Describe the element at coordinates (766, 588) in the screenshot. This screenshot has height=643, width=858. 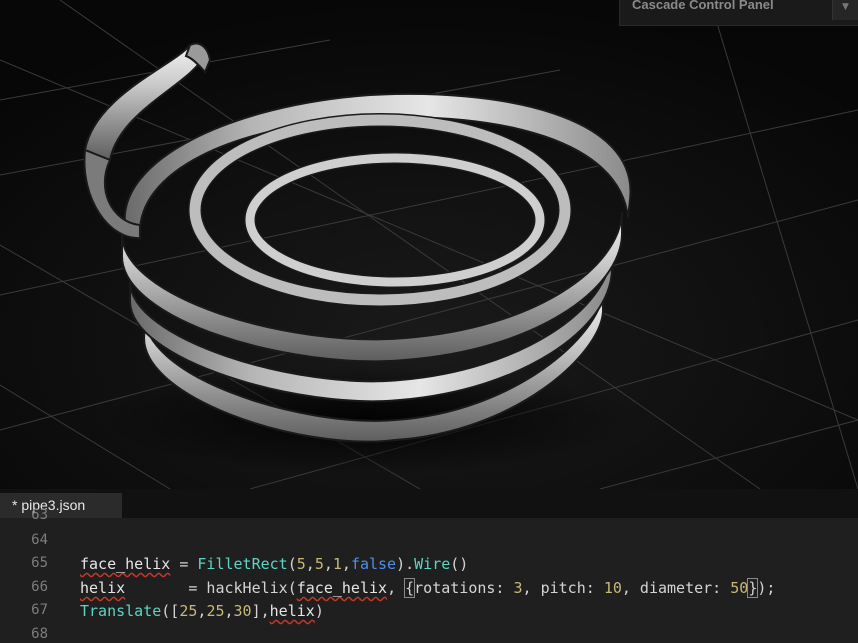
I see `token-punct: );` at that location.